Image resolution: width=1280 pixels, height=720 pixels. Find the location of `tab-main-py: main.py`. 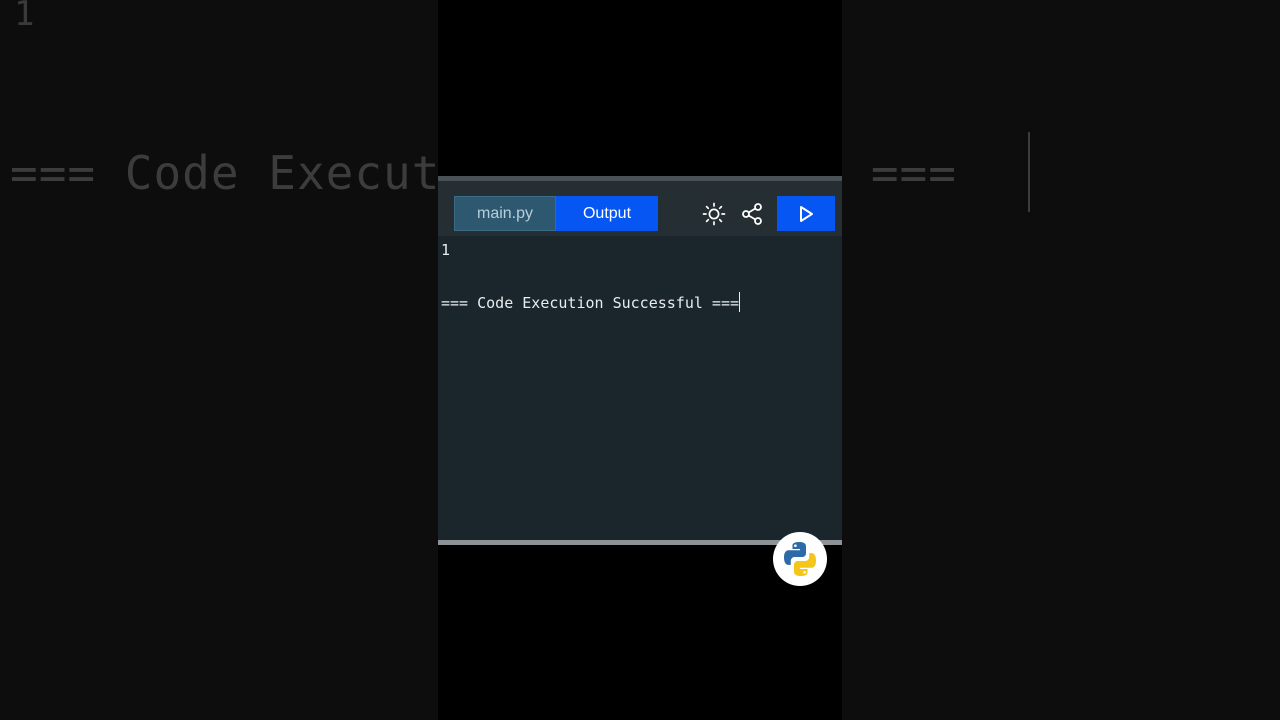

tab-main-py: main.py is located at coordinates (505, 213).